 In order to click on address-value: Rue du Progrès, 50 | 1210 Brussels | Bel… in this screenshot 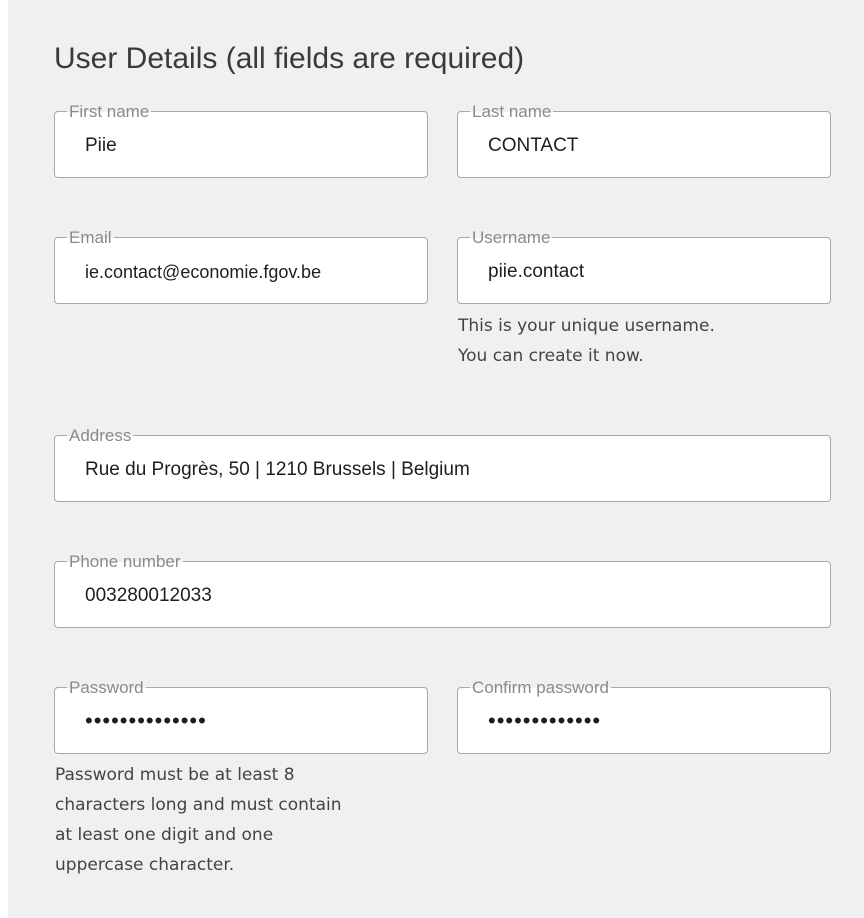, I will do `click(277, 469)`.